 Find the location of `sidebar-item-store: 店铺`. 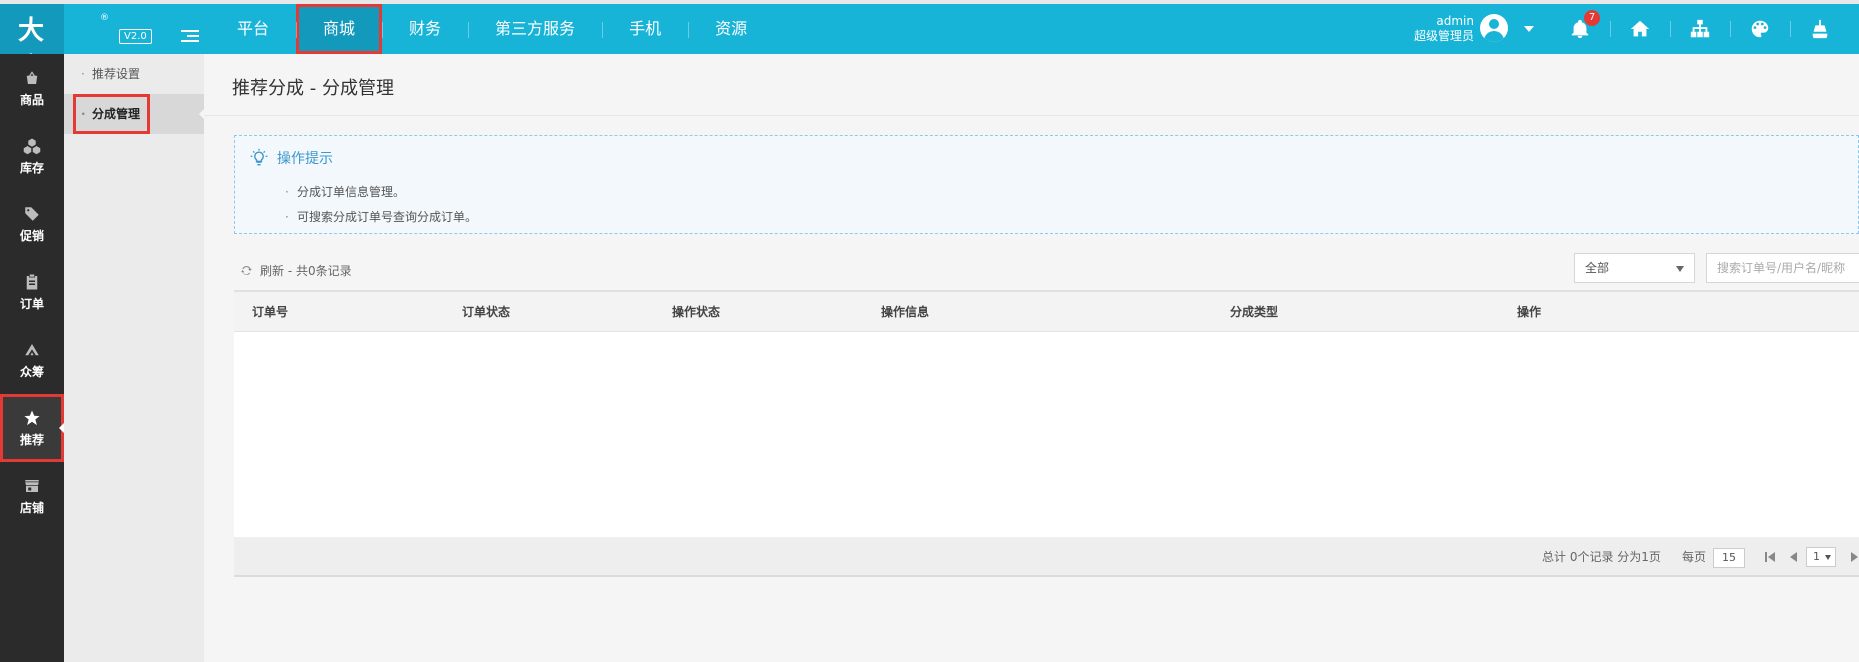

sidebar-item-store: 店铺 is located at coordinates (32, 496).